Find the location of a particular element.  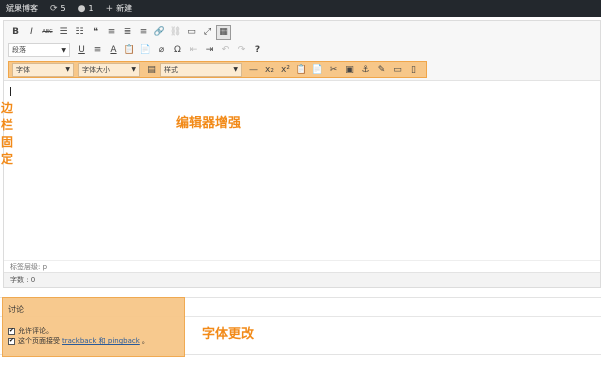

fullscreen-button: ⤢ is located at coordinates (207, 32).